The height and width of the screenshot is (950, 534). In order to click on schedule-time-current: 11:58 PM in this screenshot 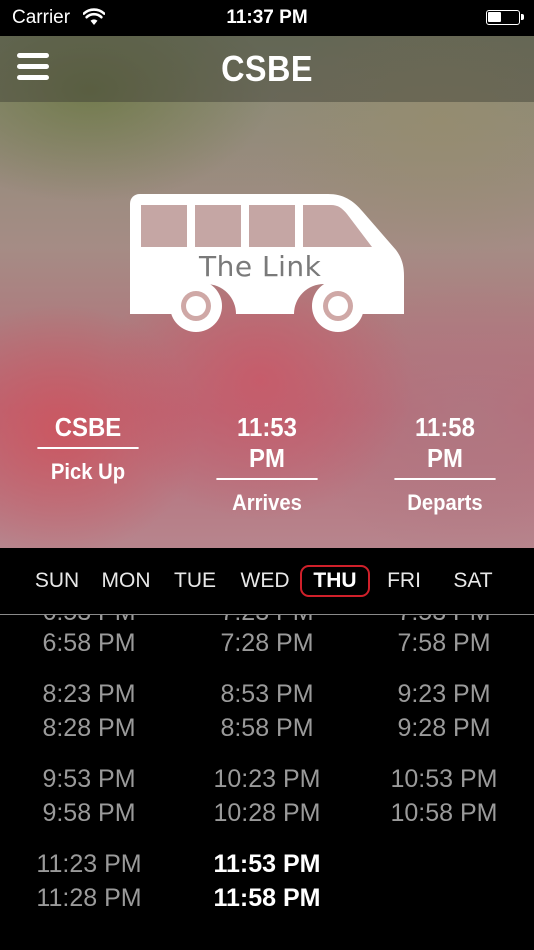, I will do `click(267, 898)`.